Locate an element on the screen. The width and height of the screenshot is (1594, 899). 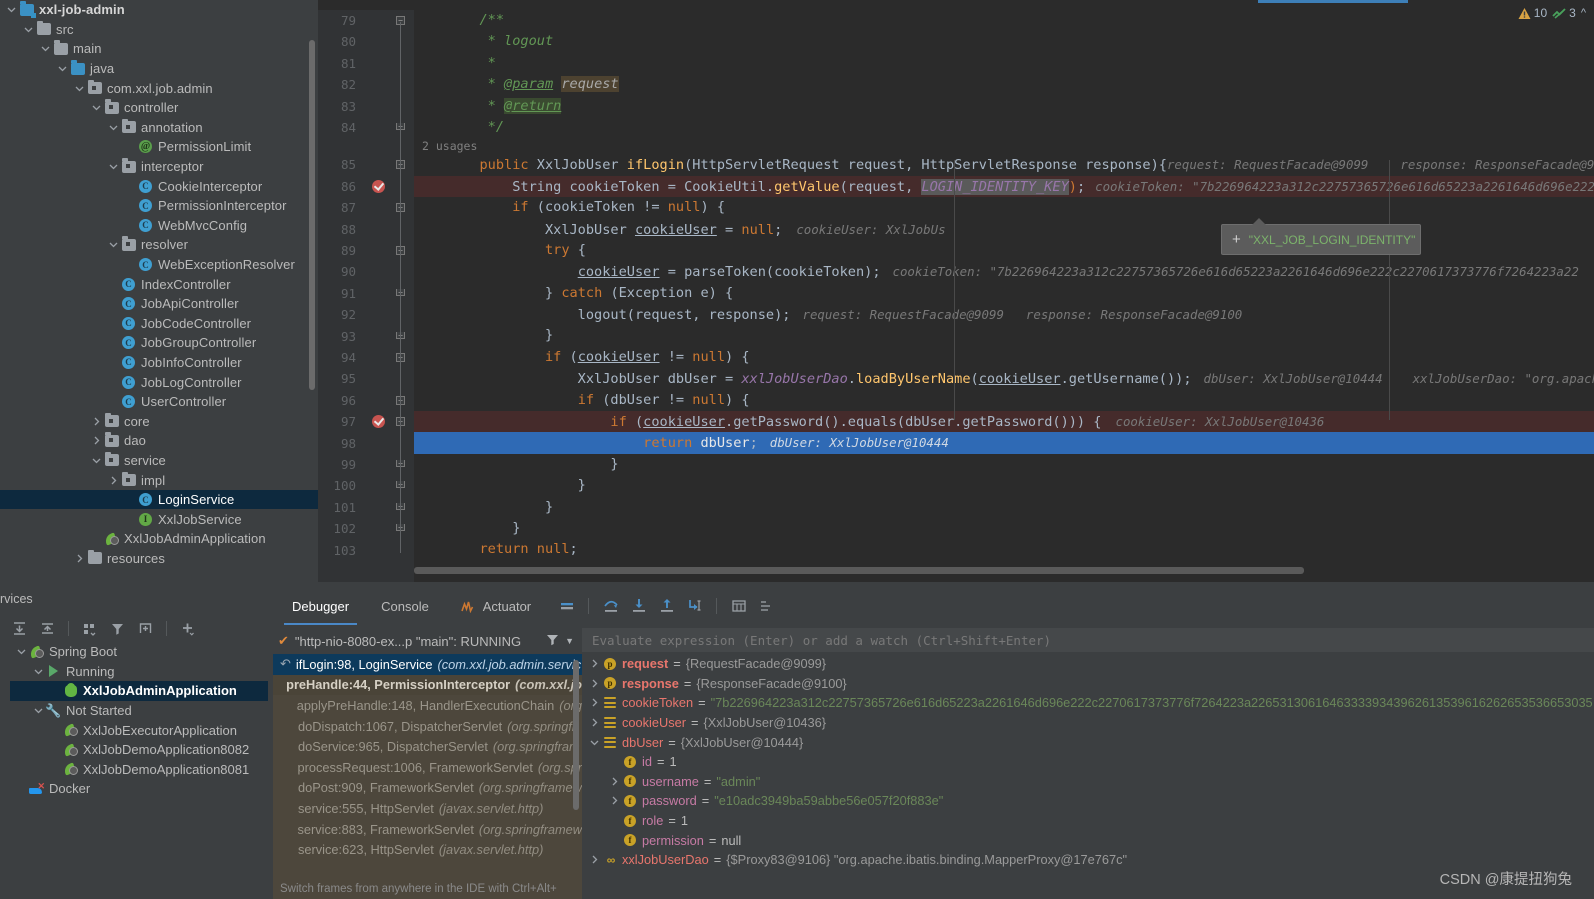
variable-row-role: f role = 1 is located at coordinates (1088, 821).